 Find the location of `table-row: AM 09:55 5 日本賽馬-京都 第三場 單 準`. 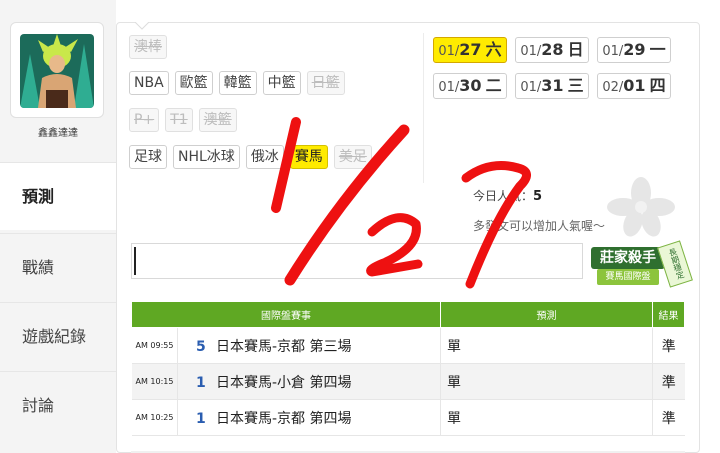

table-row: AM 09:55 5 日本賽馬-京都 第三場 單 準 is located at coordinates (408, 345).